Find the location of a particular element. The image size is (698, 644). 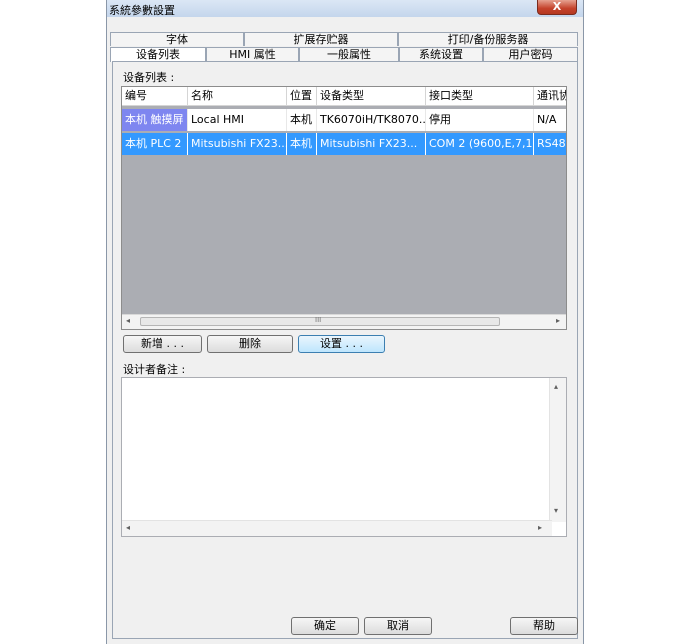

column-header-interface-type: 接口类型 is located at coordinates (480, 96).